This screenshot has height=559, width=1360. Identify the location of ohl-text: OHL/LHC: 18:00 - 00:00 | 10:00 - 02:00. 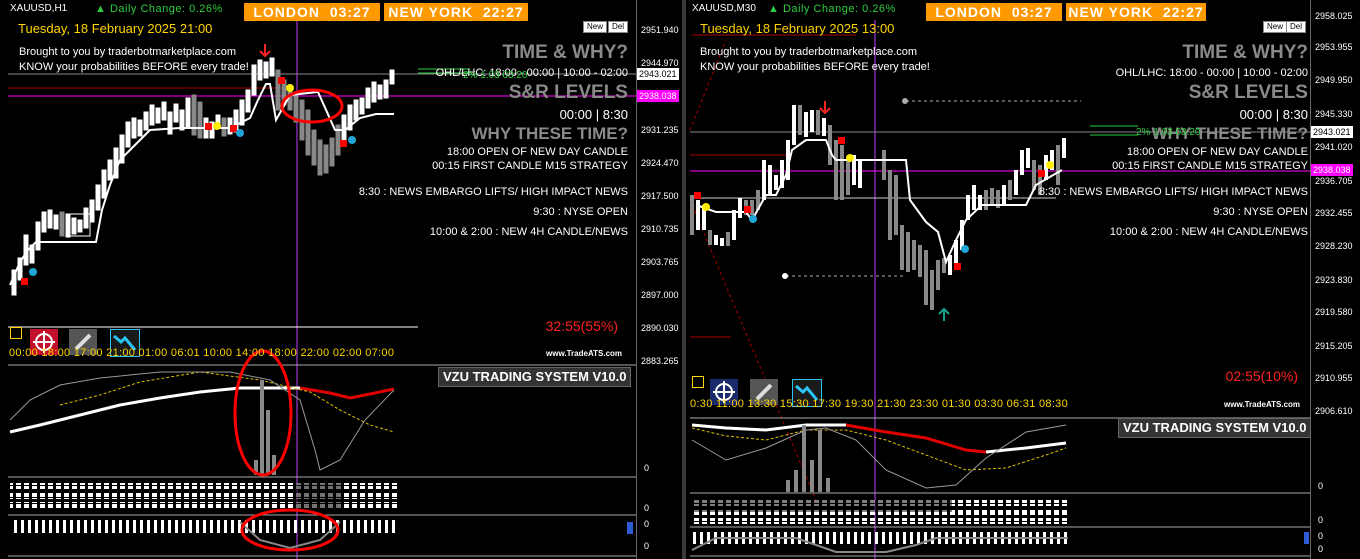
(1211, 73).